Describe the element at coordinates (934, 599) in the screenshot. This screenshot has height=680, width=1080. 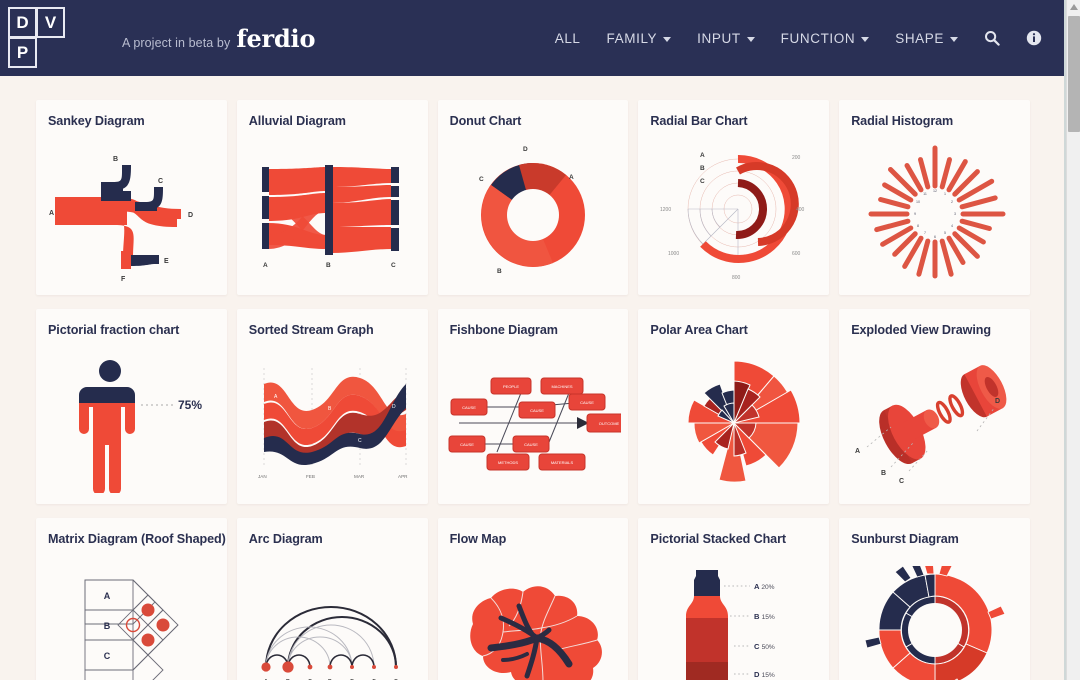
I see `card-sunburst-diagram: Sunburst Diagram` at that location.